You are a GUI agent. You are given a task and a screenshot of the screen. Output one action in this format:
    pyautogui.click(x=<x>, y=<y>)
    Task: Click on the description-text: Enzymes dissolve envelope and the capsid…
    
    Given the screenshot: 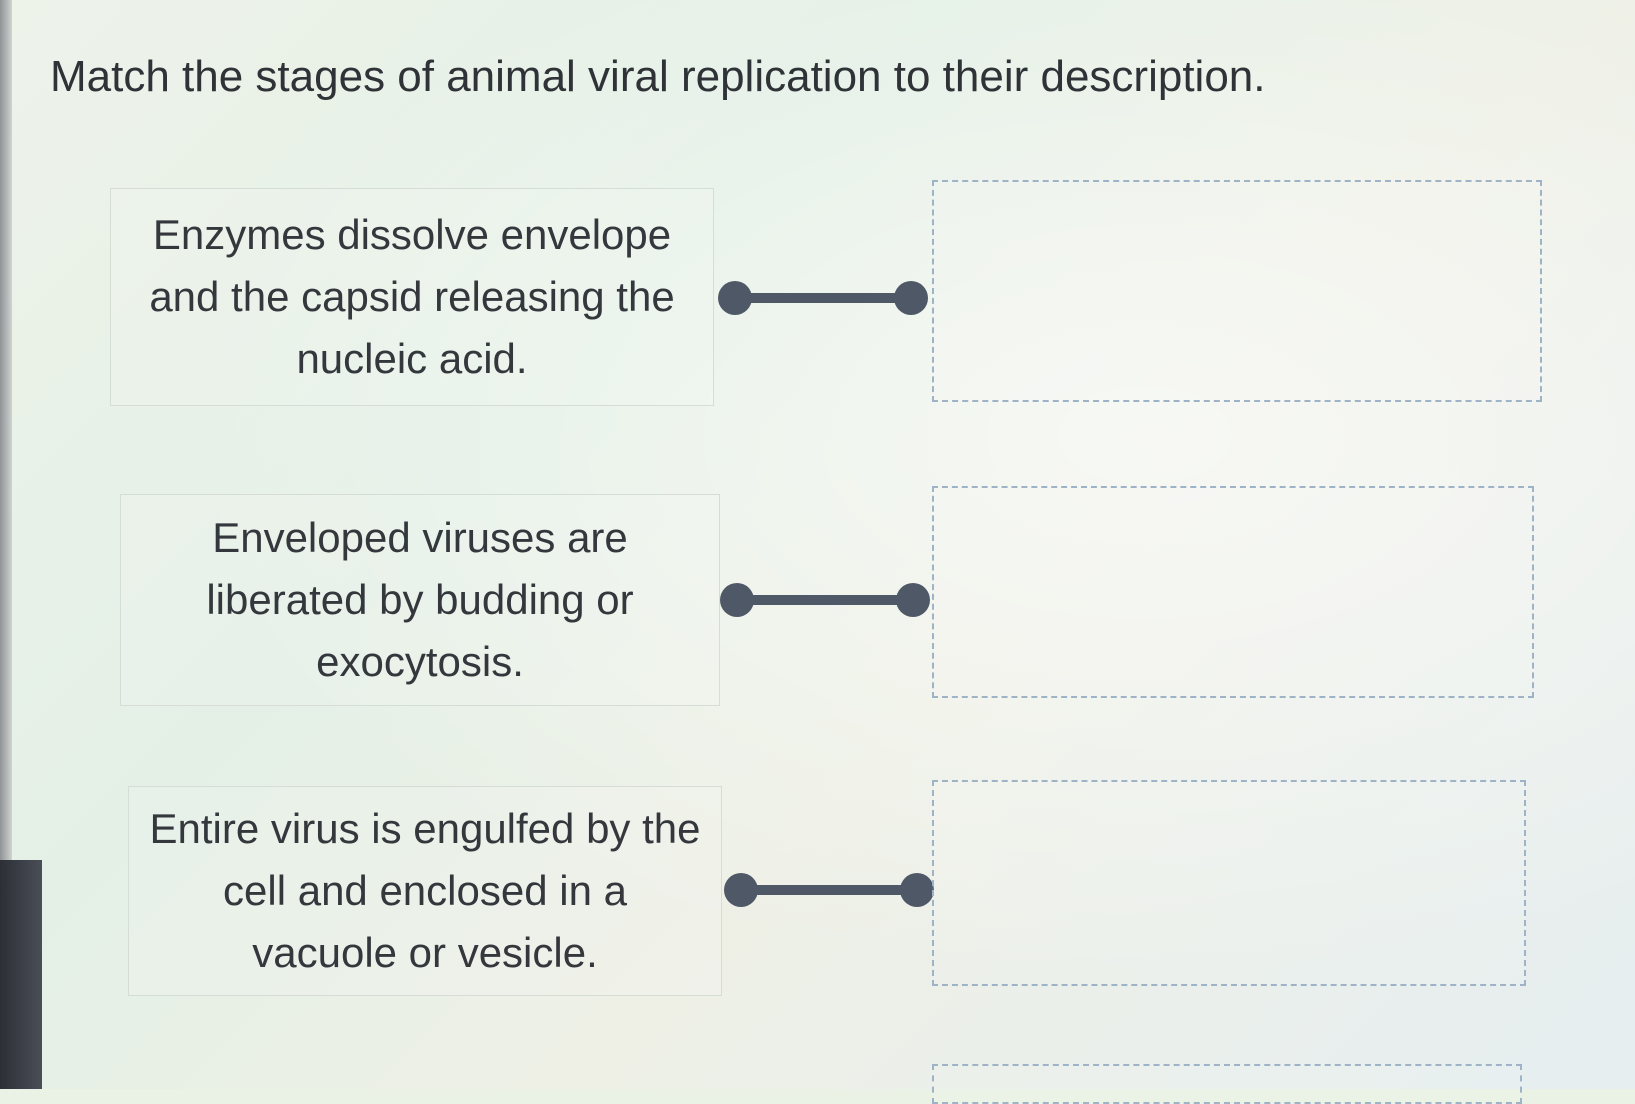 What is the action you would take?
    pyautogui.click(x=412, y=296)
    